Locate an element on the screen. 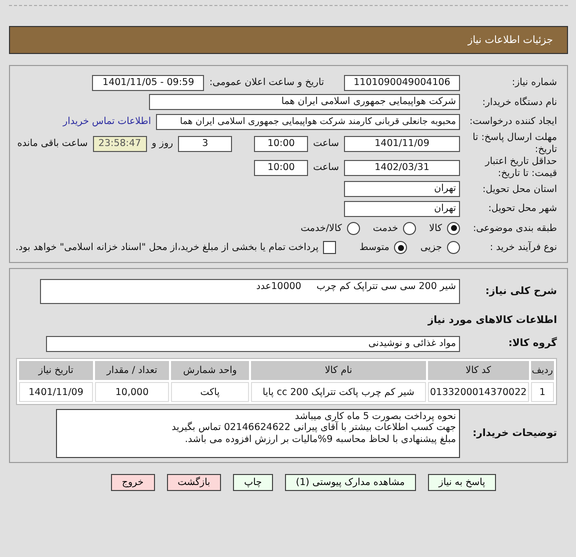 This screenshot has height=557, width=576. field-label: نوع فرآیند خرید : is located at coordinates (522, 248).